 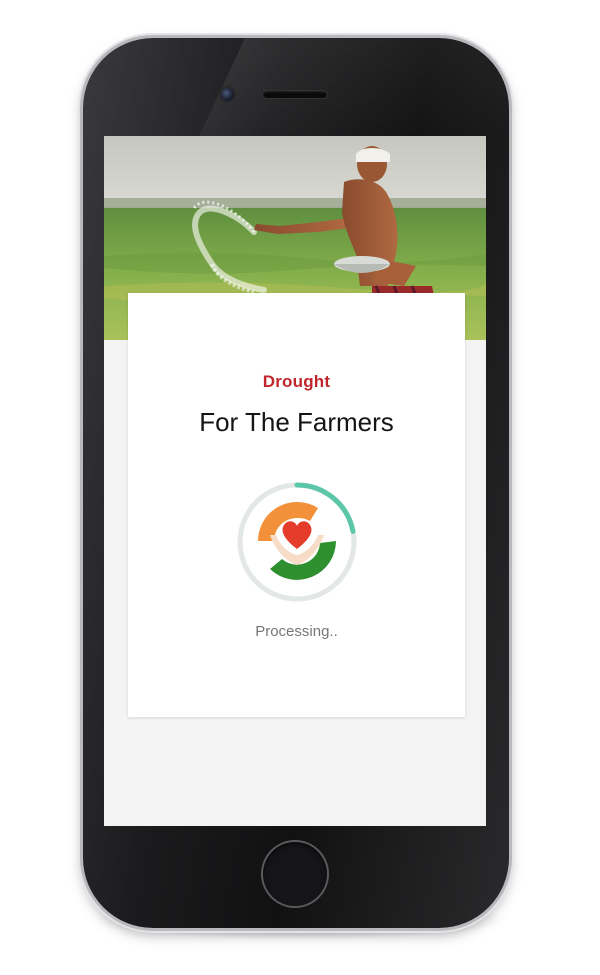 What do you see at coordinates (307, 511) in the screenshot?
I see `logo-orange-arc-right` at bounding box center [307, 511].